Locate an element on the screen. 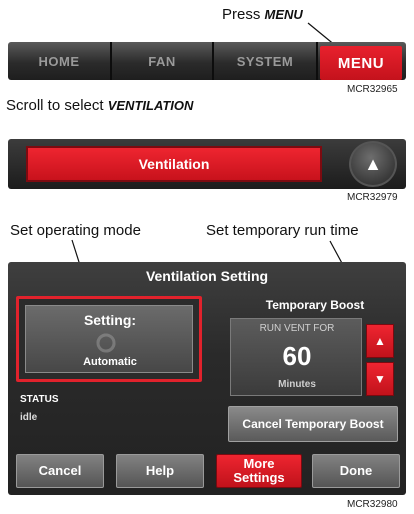 The image size is (414, 514). increase-time-button: ▲ is located at coordinates (380, 341).